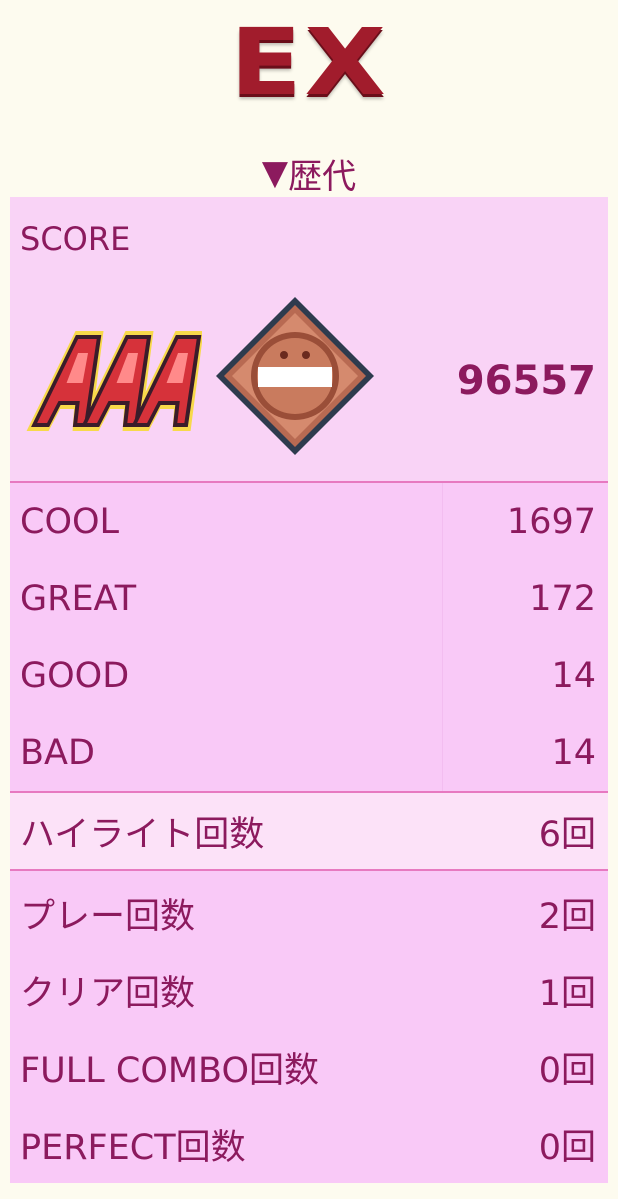 This screenshot has height=1199, width=618. What do you see at coordinates (170, 1071) in the screenshot?
I see `count-label: FULL COMBO回数` at bounding box center [170, 1071].